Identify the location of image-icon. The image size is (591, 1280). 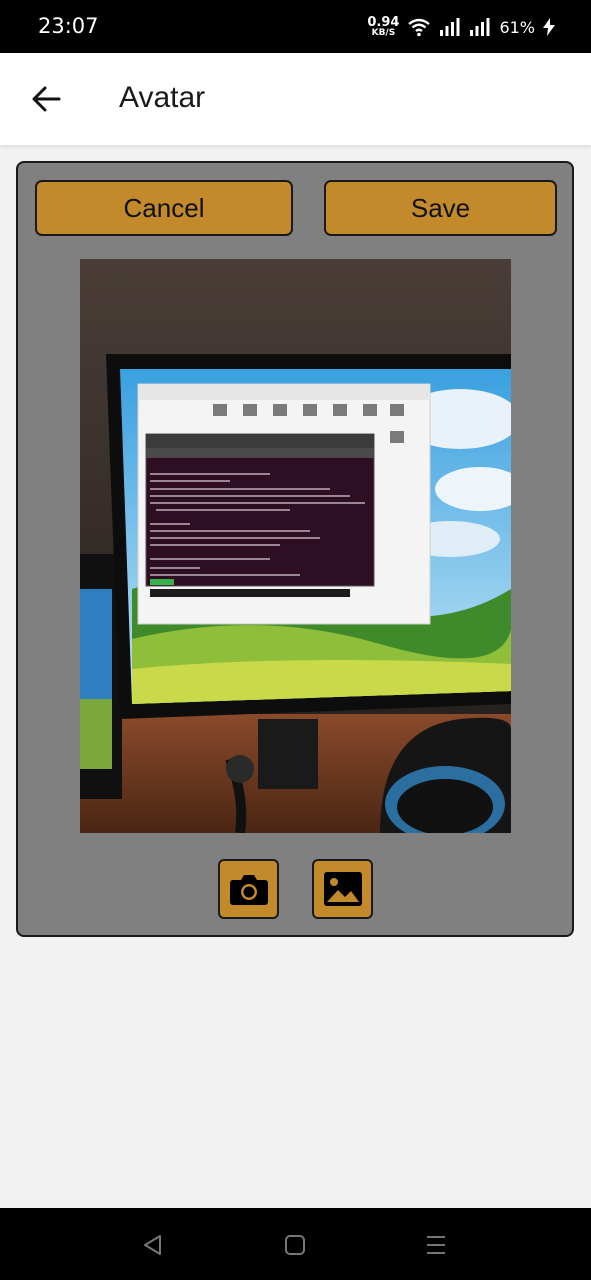
(342, 889).